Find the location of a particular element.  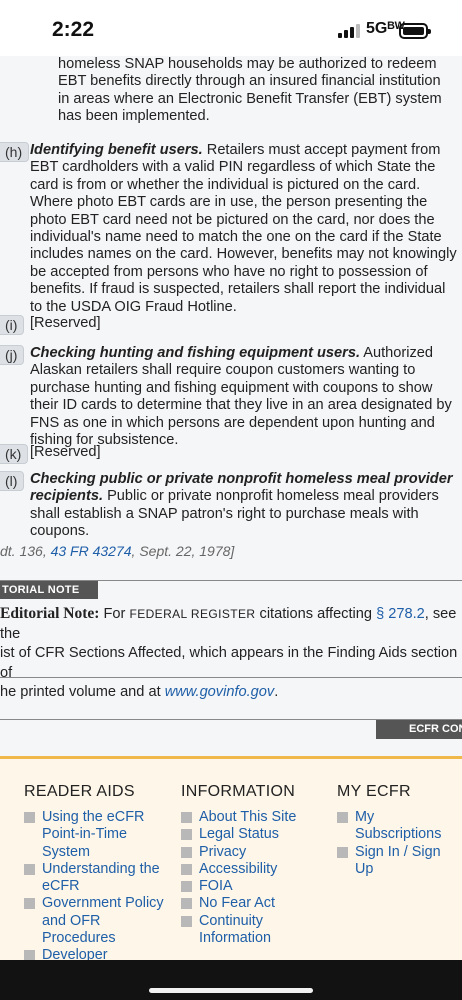

status-bar: 2:22 5Gᴮᵂ is located at coordinates (231, 28).